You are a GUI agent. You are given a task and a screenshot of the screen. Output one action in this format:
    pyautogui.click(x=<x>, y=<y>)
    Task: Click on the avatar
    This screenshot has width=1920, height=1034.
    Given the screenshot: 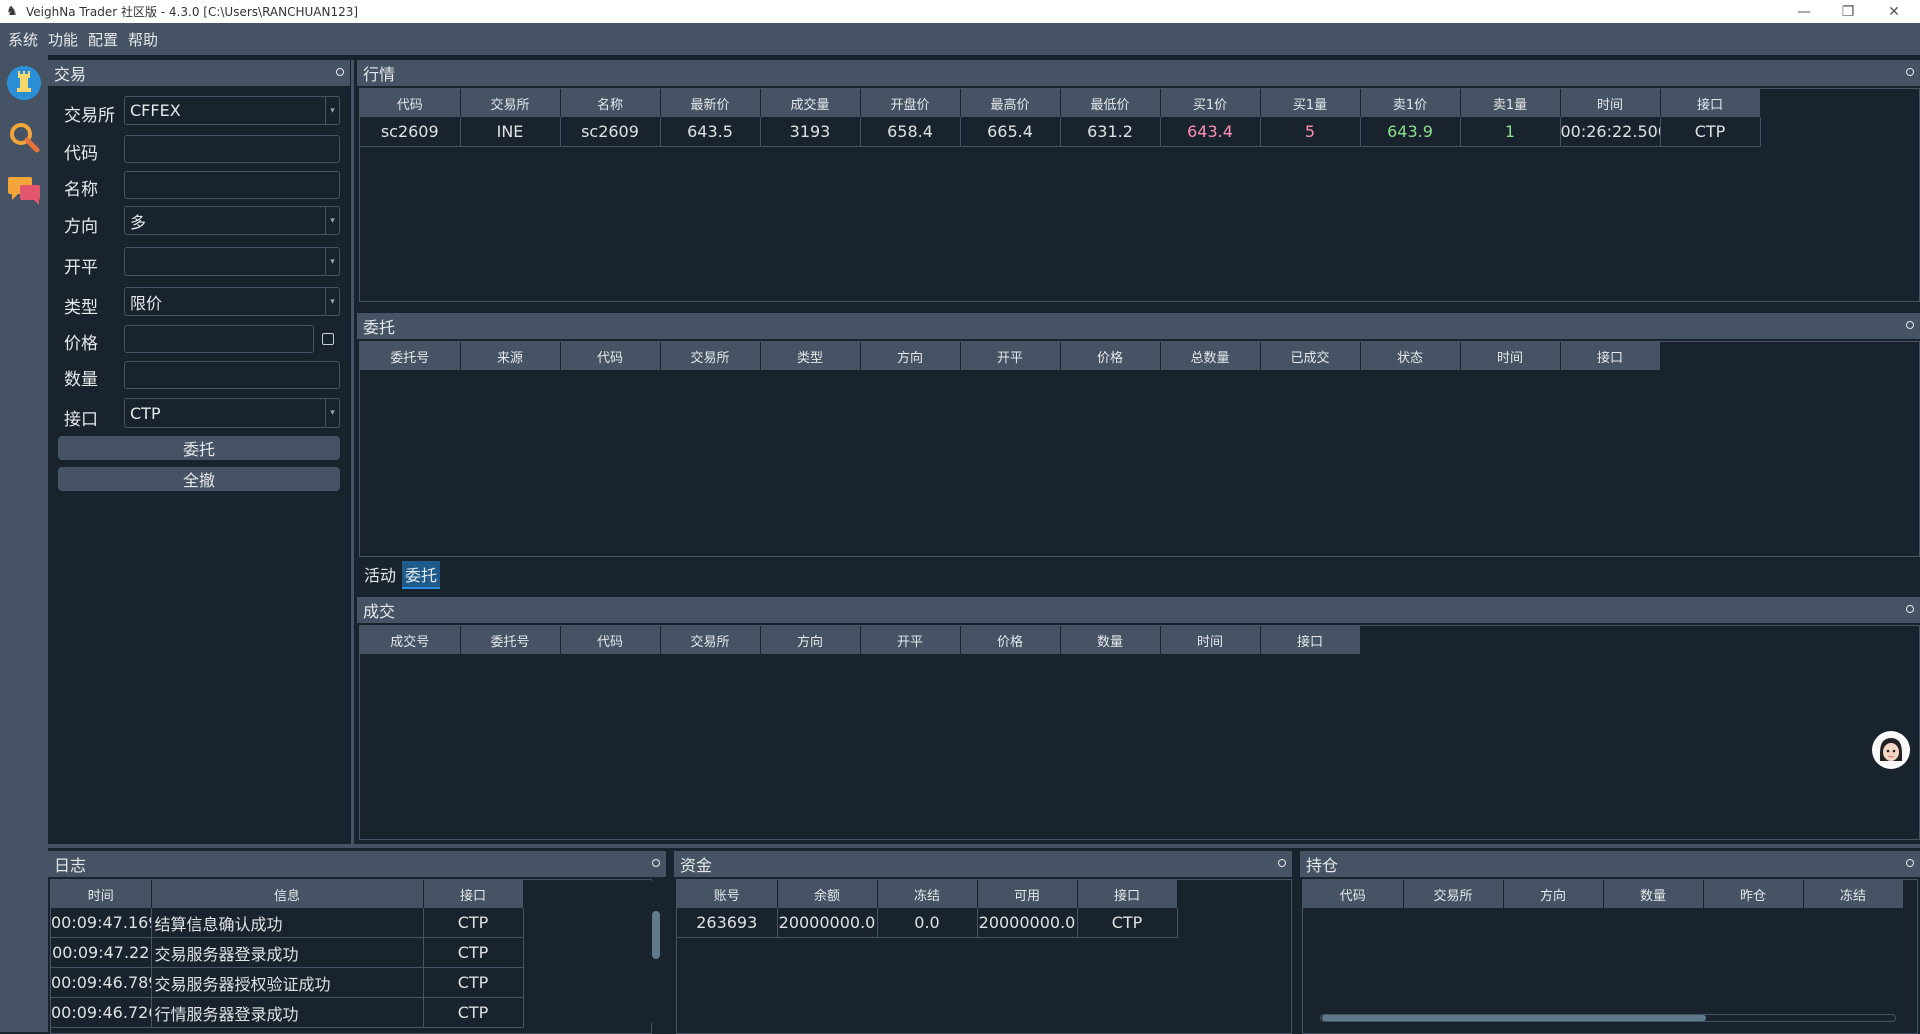 What is the action you would take?
    pyautogui.click(x=1891, y=750)
    